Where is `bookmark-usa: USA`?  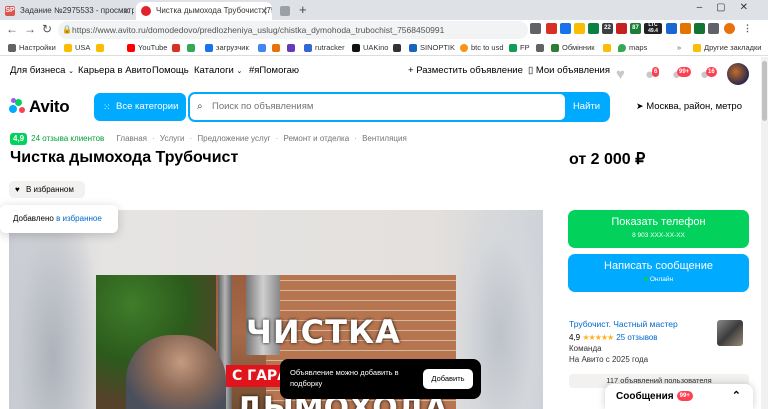 bookmark-usa: USA is located at coordinates (77, 48).